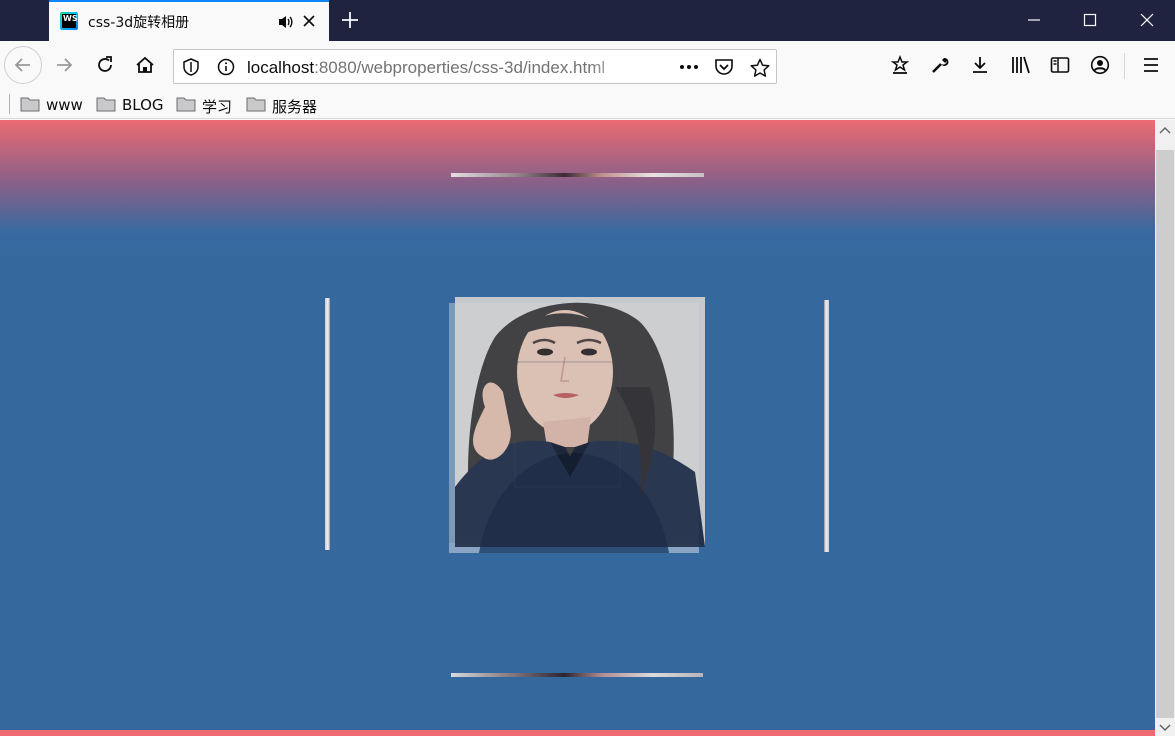 This screenshot has width=1175, height=736. Describe the element at coordinates (1124, 66) in the screenshot. I see `toolbar-separator` at that location.